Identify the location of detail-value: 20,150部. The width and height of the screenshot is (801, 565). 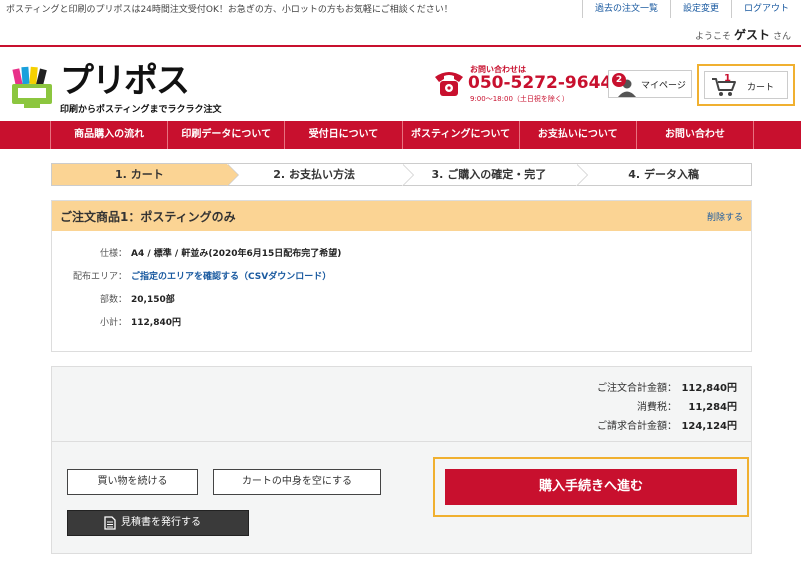
(153, 300).